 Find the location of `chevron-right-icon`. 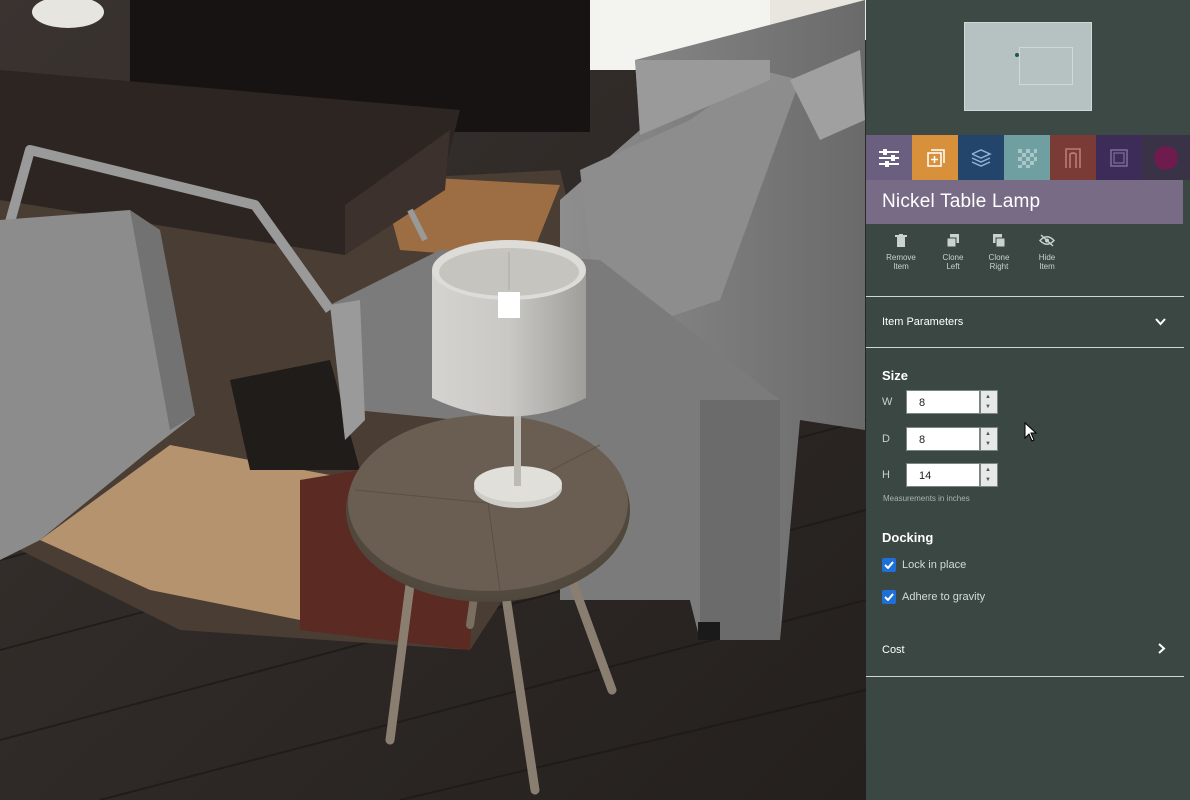

chevron-right-icon is located at coordinates (1162, 650).